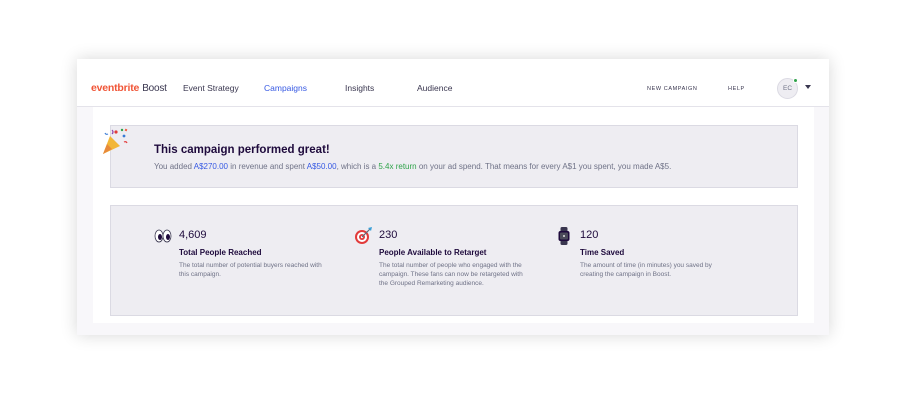  Describe the element at coordinates (359, 88) in the screenshot. I see `nav-insights: Insights` at that location.